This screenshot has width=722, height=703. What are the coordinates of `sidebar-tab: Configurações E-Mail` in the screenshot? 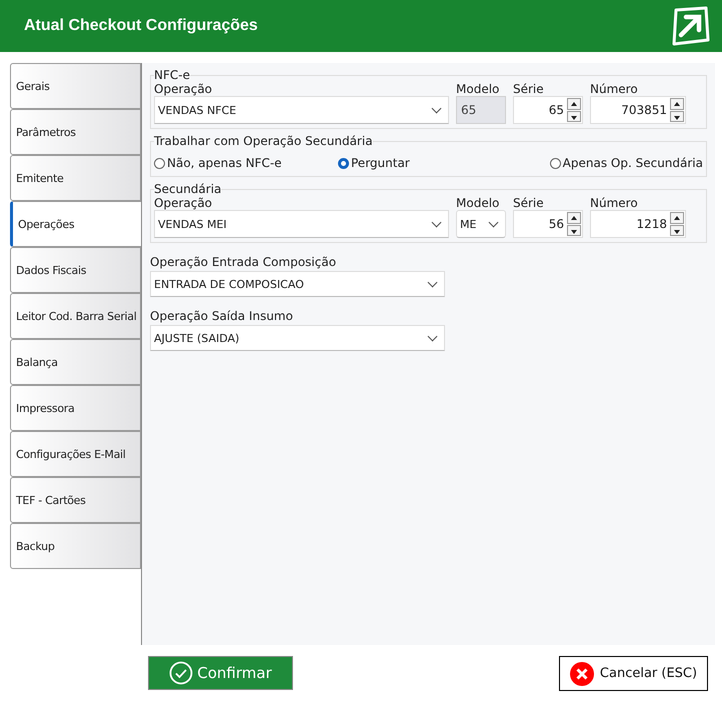 It's located at (75, 454).